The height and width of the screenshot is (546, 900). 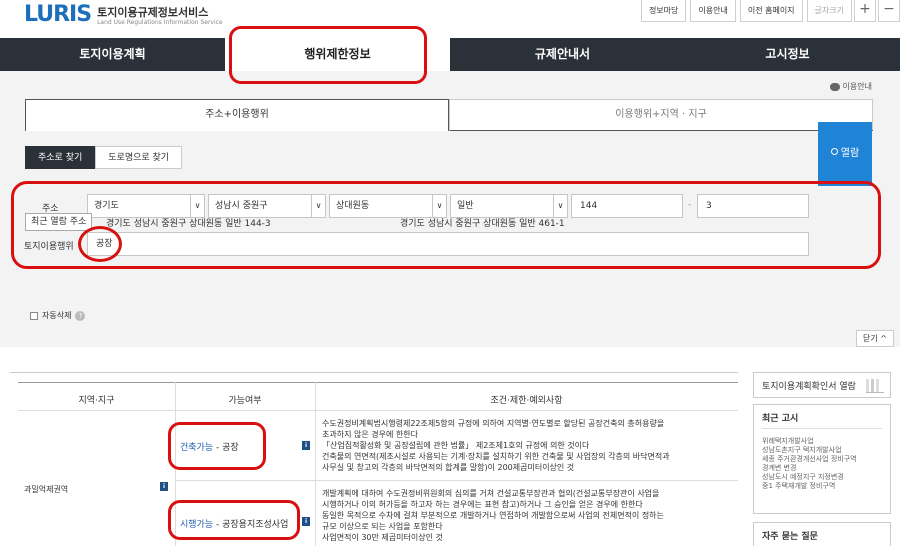 What do you see at coordinates (889, 11) in the screenshot?
I see `font-decrease-button: −` at bounding box center [889, 11].